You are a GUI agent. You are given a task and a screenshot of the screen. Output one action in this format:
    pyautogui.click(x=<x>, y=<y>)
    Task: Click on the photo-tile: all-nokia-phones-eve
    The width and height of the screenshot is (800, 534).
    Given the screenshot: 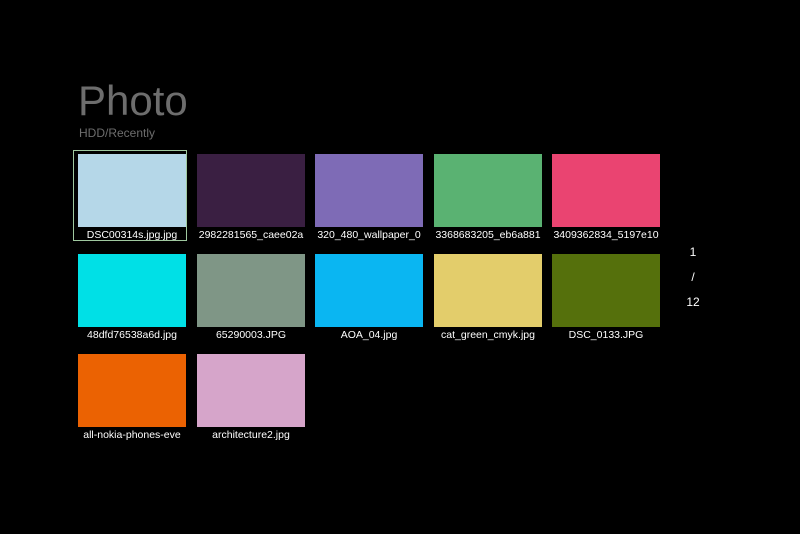 What is the action you would take?
    pyautogui.click(x=132, y=400)
    